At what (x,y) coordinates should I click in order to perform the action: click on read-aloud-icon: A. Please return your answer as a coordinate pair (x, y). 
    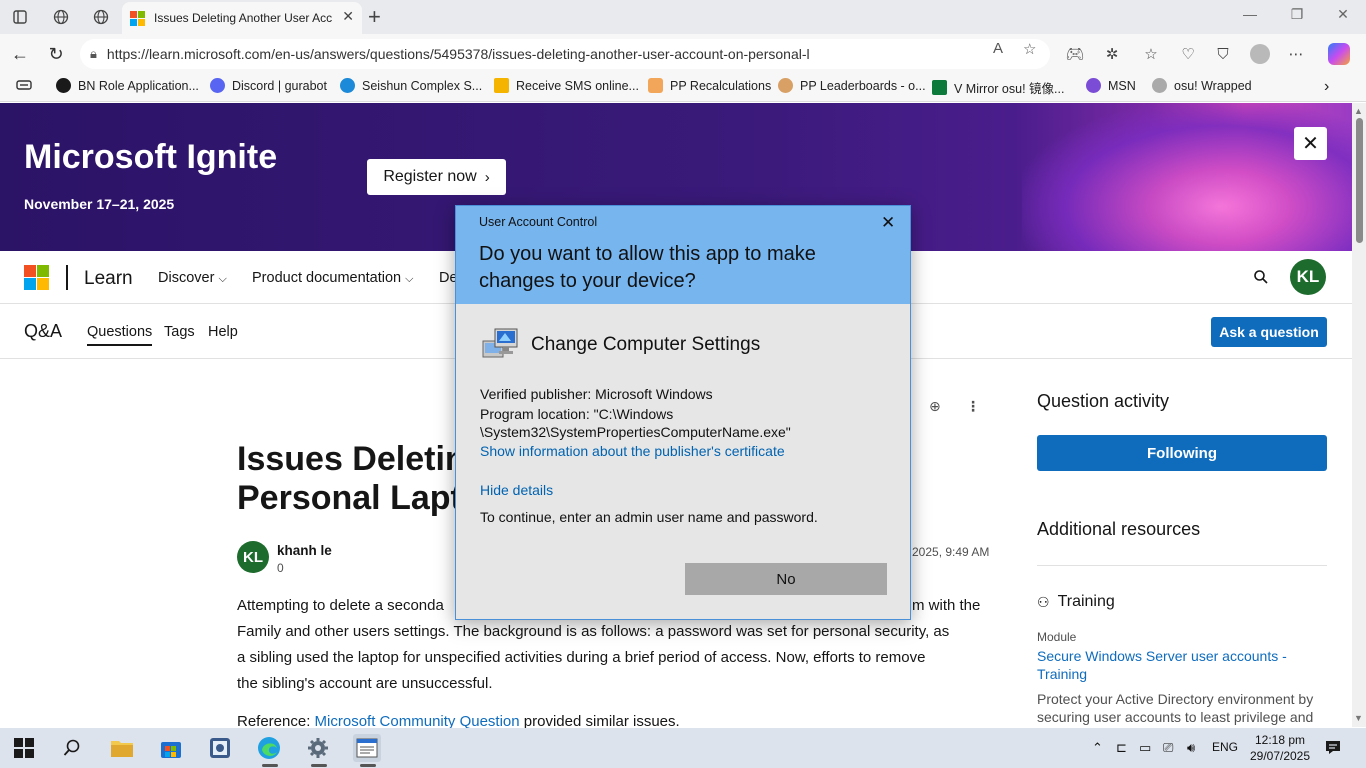
    Looking at the image, I should click on (998, 48).